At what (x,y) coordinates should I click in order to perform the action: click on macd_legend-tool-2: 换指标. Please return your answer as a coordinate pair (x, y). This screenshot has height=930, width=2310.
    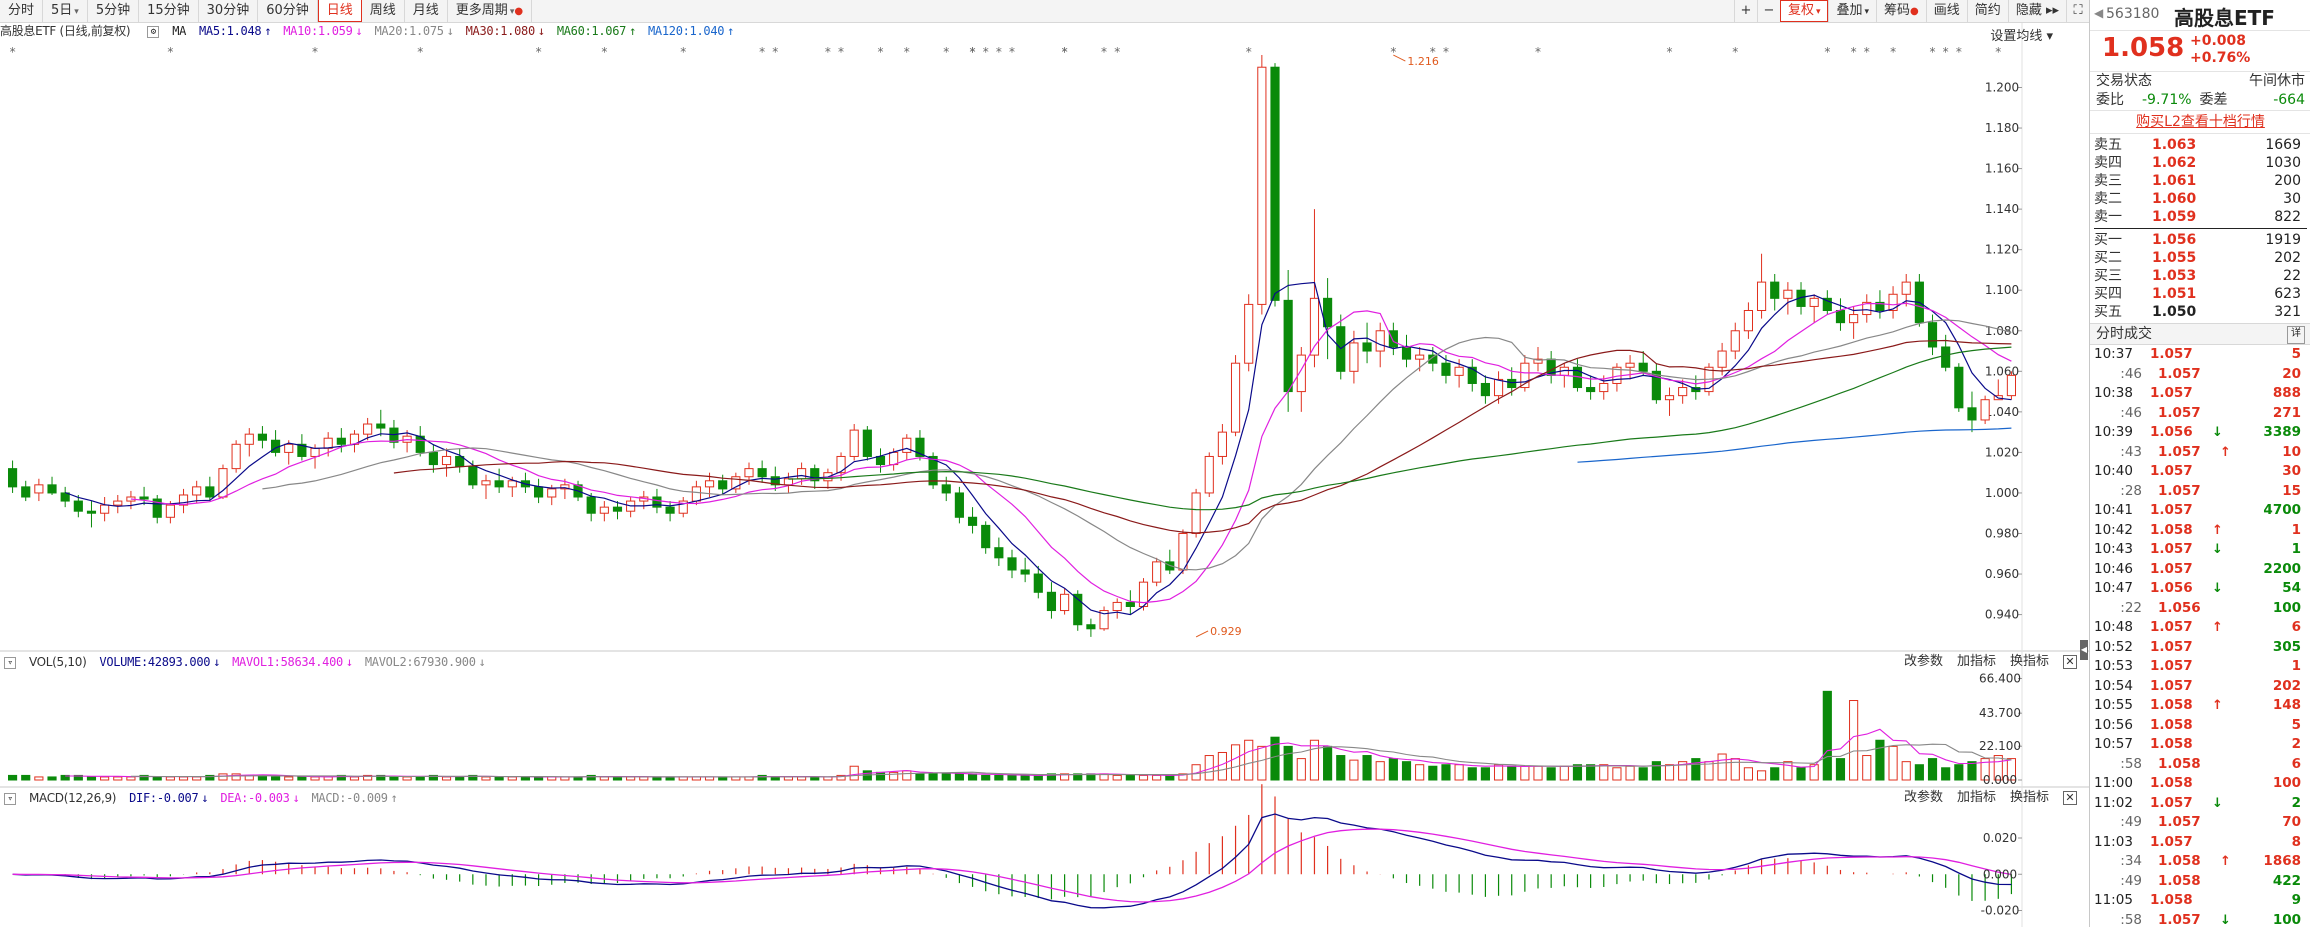
    Looking at the image, I should click on (2029, 798).